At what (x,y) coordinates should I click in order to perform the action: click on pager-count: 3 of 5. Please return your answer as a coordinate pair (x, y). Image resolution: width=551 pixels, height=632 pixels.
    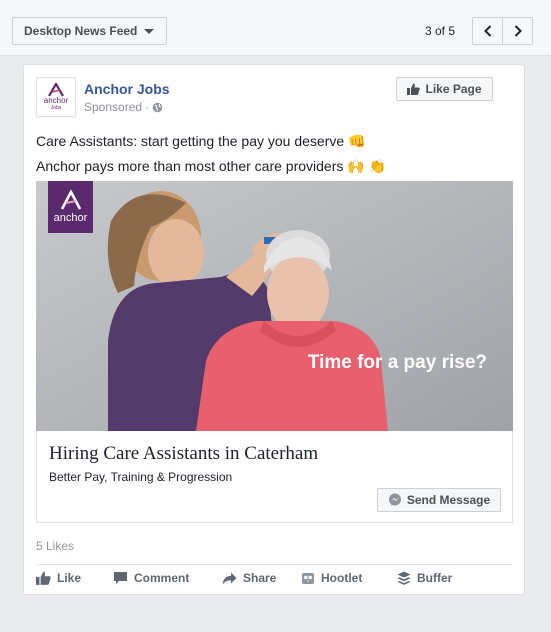
    Looking at the image, I should click on (440, 31).